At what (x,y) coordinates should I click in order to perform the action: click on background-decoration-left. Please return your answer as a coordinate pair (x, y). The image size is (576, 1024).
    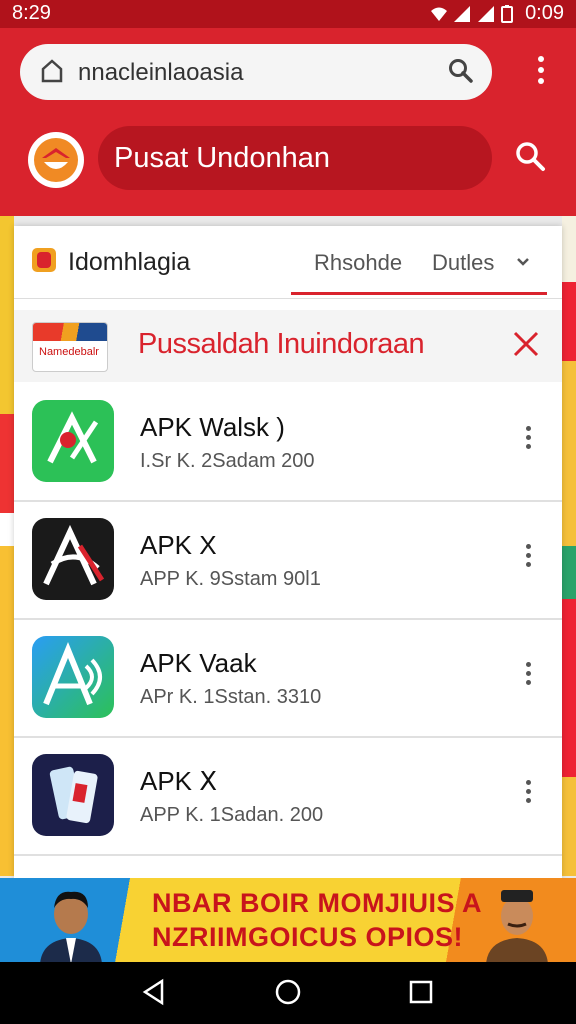
    Looking at the image, I should click on (7, 546).